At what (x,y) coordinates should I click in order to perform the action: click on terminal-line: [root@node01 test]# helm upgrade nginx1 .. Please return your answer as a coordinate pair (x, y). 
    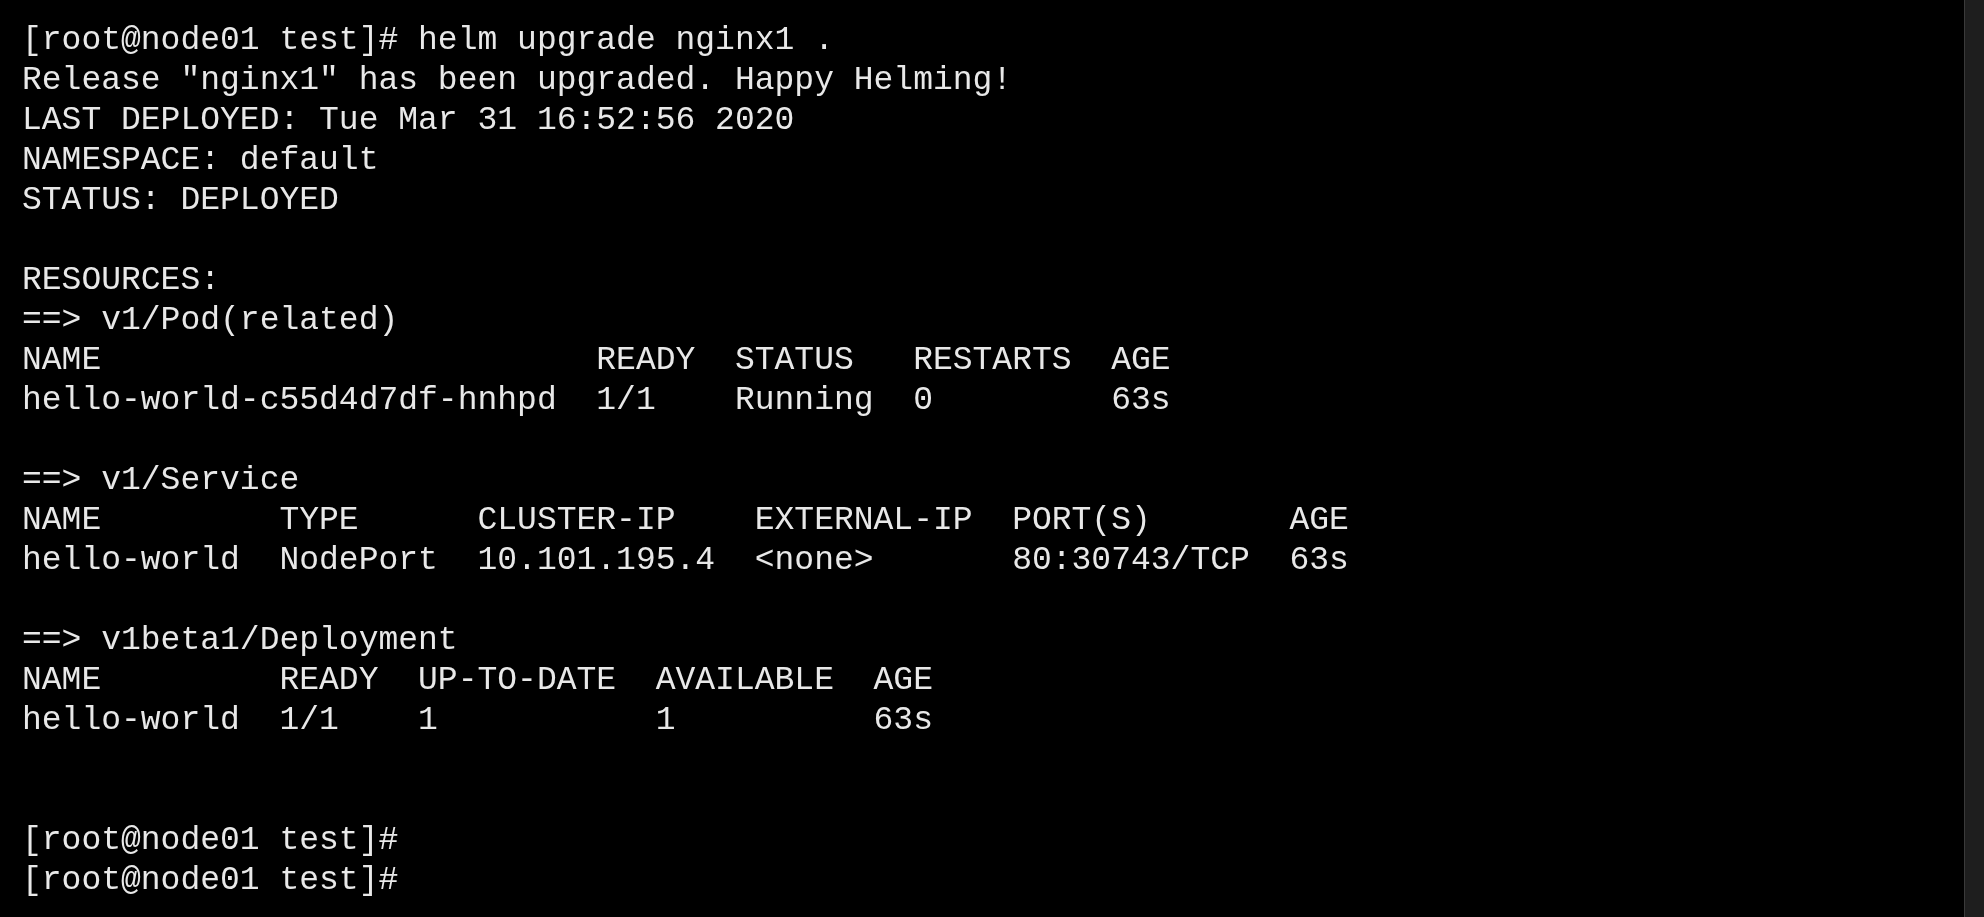
    Looking at the image, I should click on (428, 40).